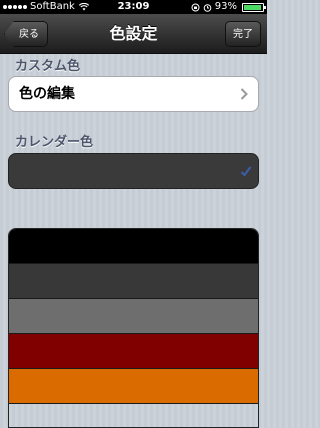  Describe the element at coordinates (54, 142) in the screenshot. I see `calendar-color-header: カレンダー色` at that location.